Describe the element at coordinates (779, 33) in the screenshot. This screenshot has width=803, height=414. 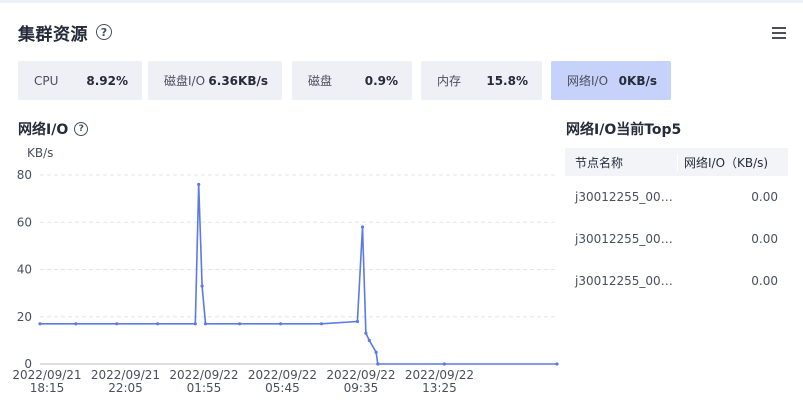
I see `menu-icon` at that location.